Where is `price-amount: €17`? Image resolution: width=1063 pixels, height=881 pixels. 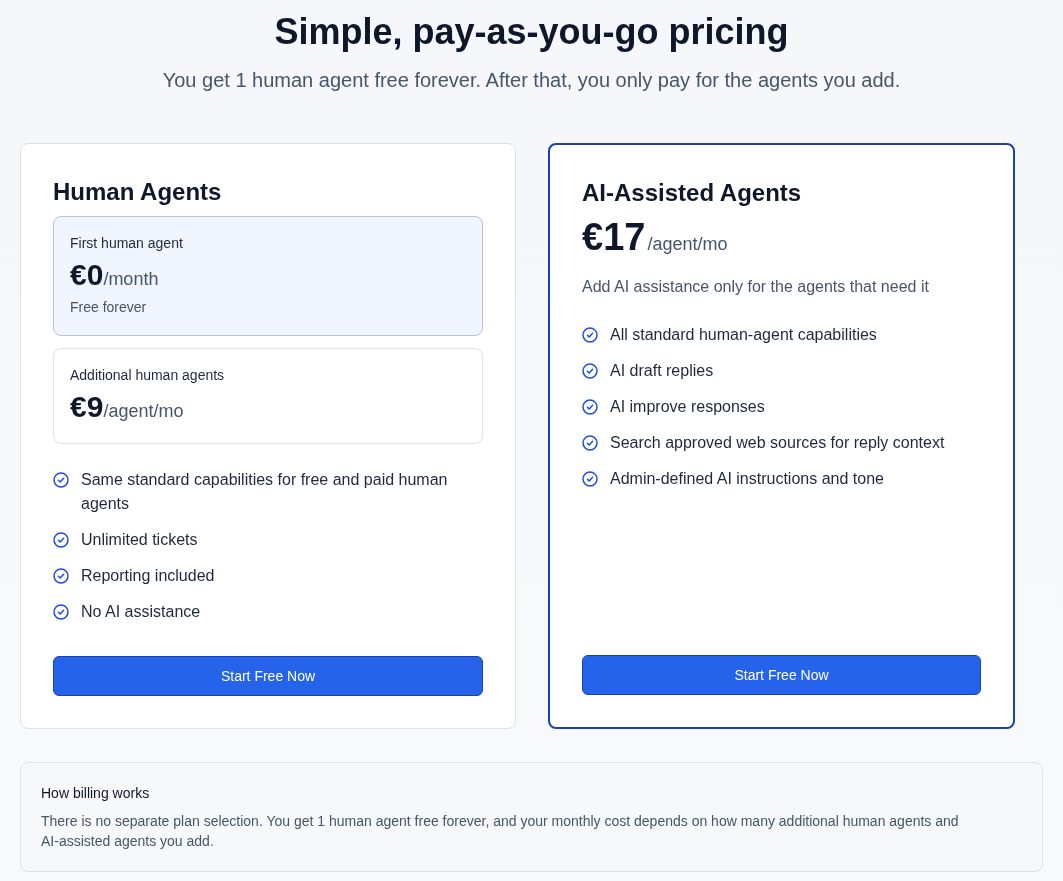 price-amount: €17 is located at coordinates (614, 237).